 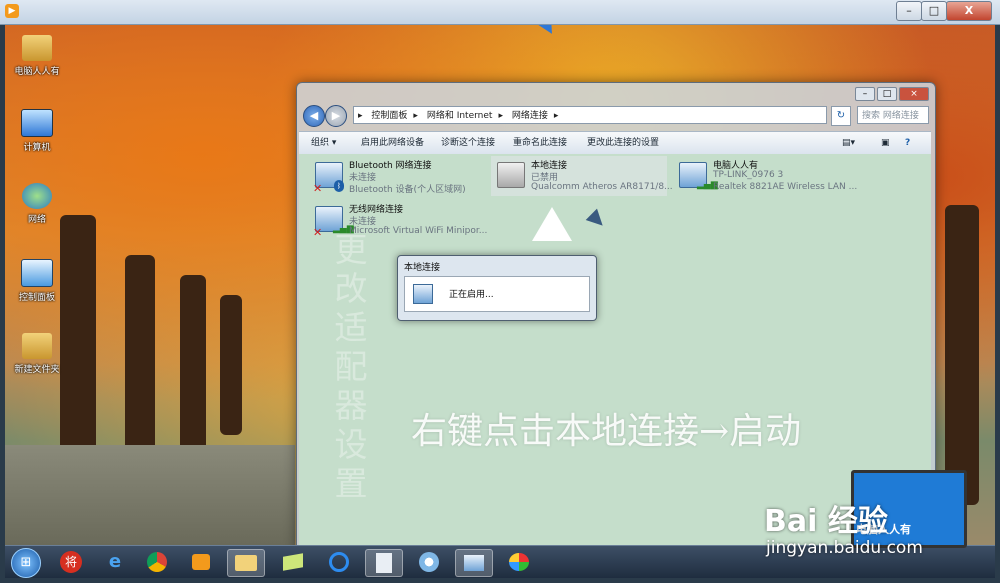 I want to click on refresh-icon: ↻, so click(x=841, y=116).